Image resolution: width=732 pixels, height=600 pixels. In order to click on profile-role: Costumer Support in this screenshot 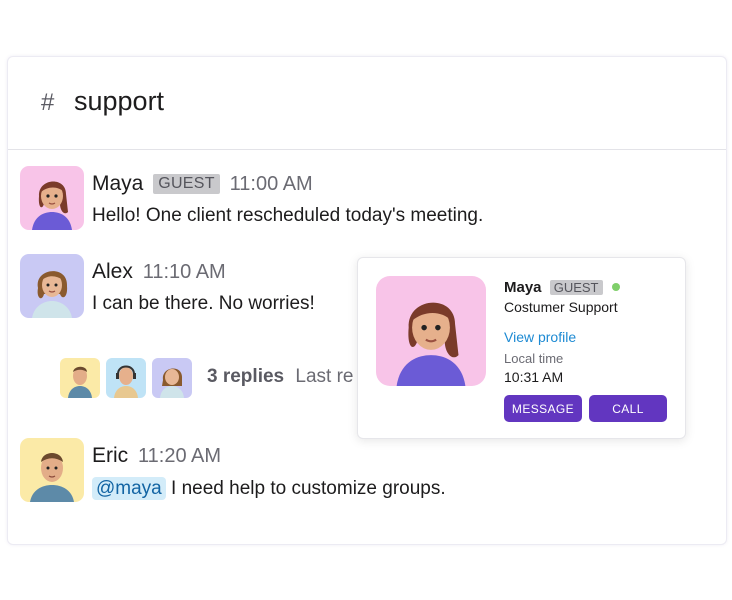, I will do `click(561, 307)`.